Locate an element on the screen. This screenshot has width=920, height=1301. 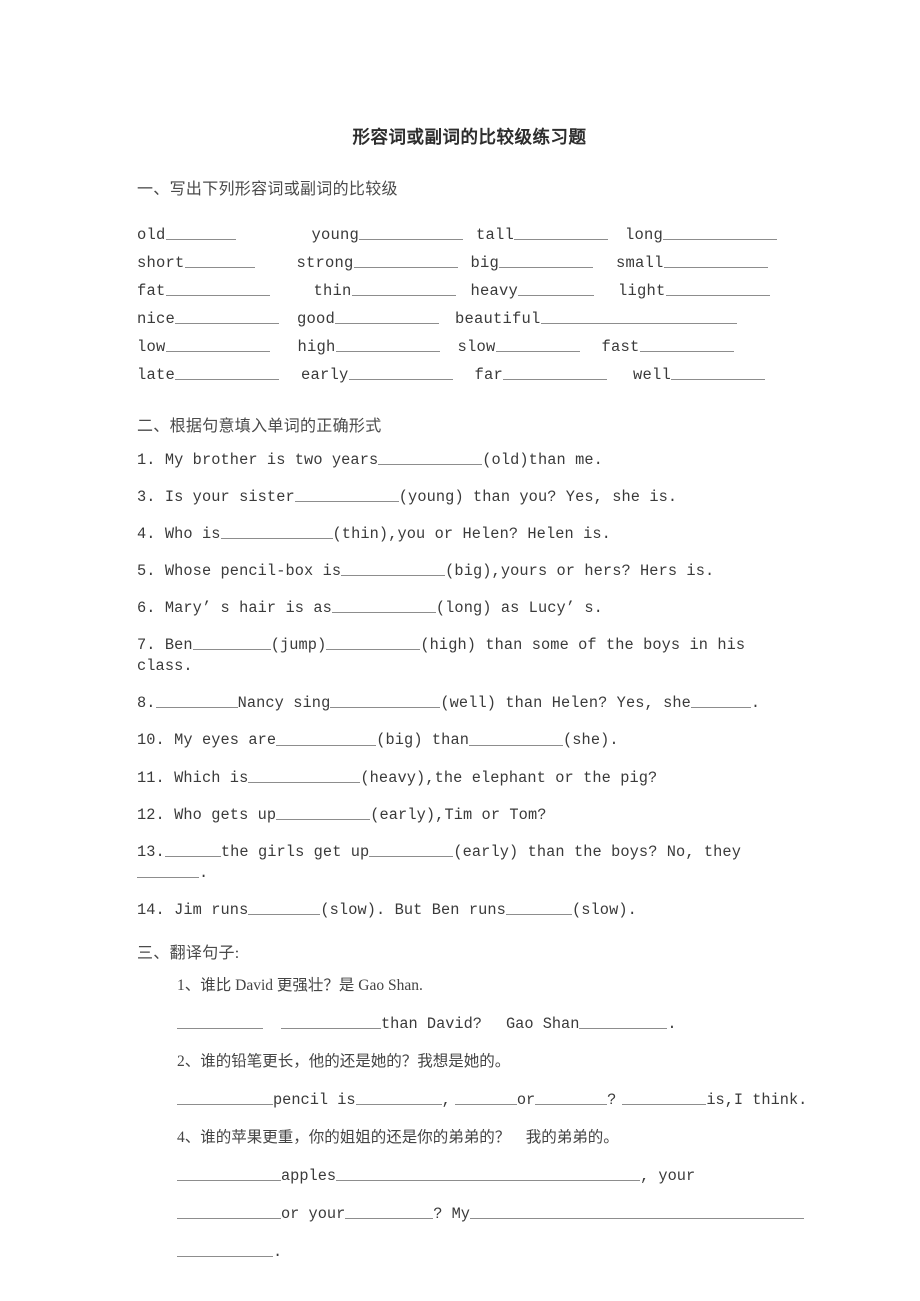
question-text: (big),yours or hers? Hers is. is located at coordinates (580, 571).